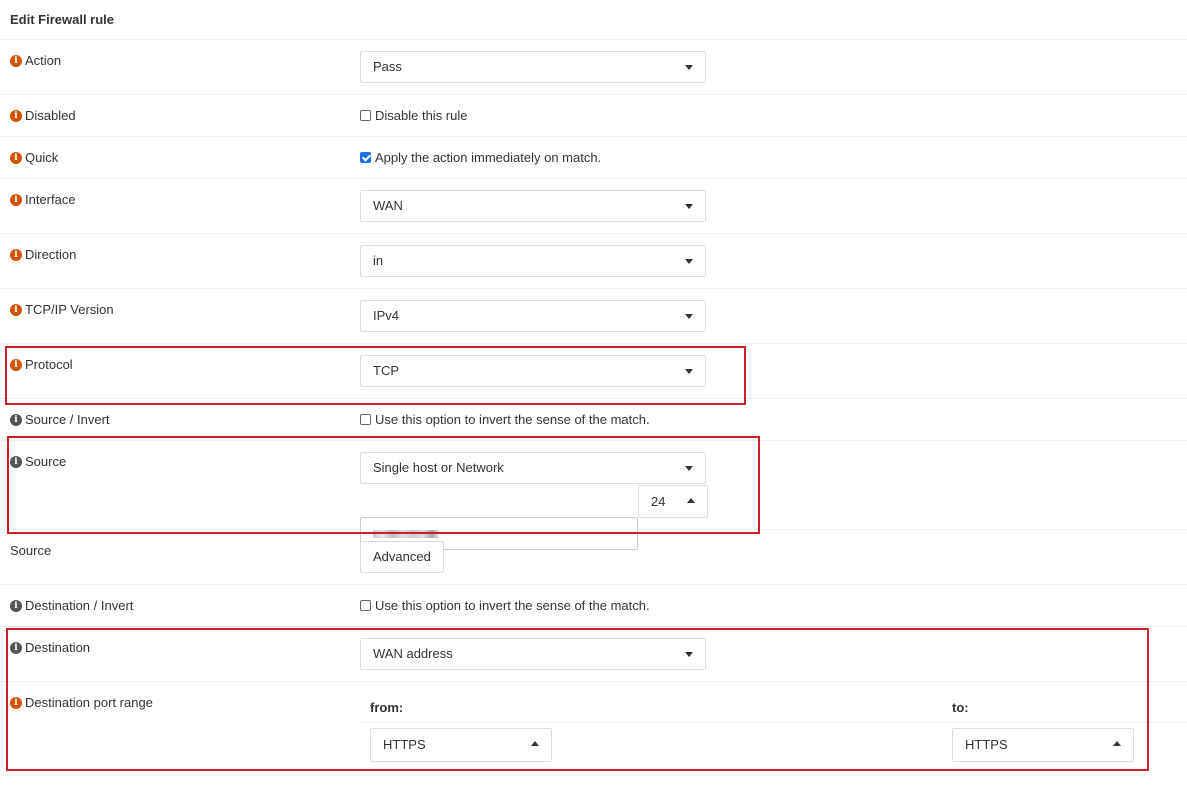 This screenshot has width=1187, height=785. I want to click on interface-select: WAN, so click(533, 206).